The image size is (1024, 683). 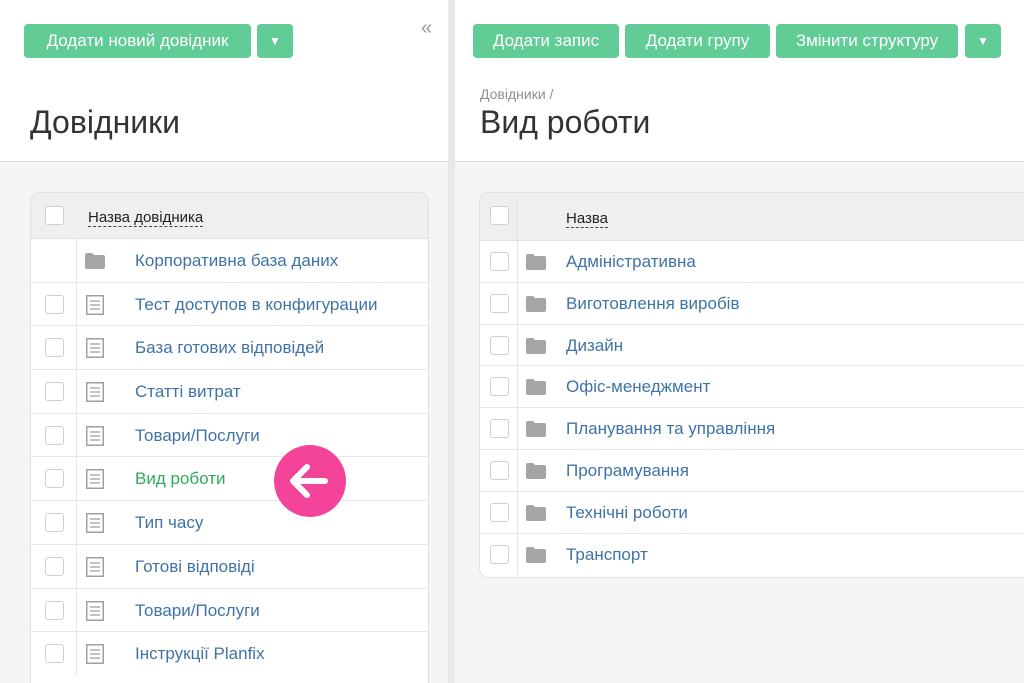 I want to click on list-item: Виготовлення виробів, so click(x=752, y=303).